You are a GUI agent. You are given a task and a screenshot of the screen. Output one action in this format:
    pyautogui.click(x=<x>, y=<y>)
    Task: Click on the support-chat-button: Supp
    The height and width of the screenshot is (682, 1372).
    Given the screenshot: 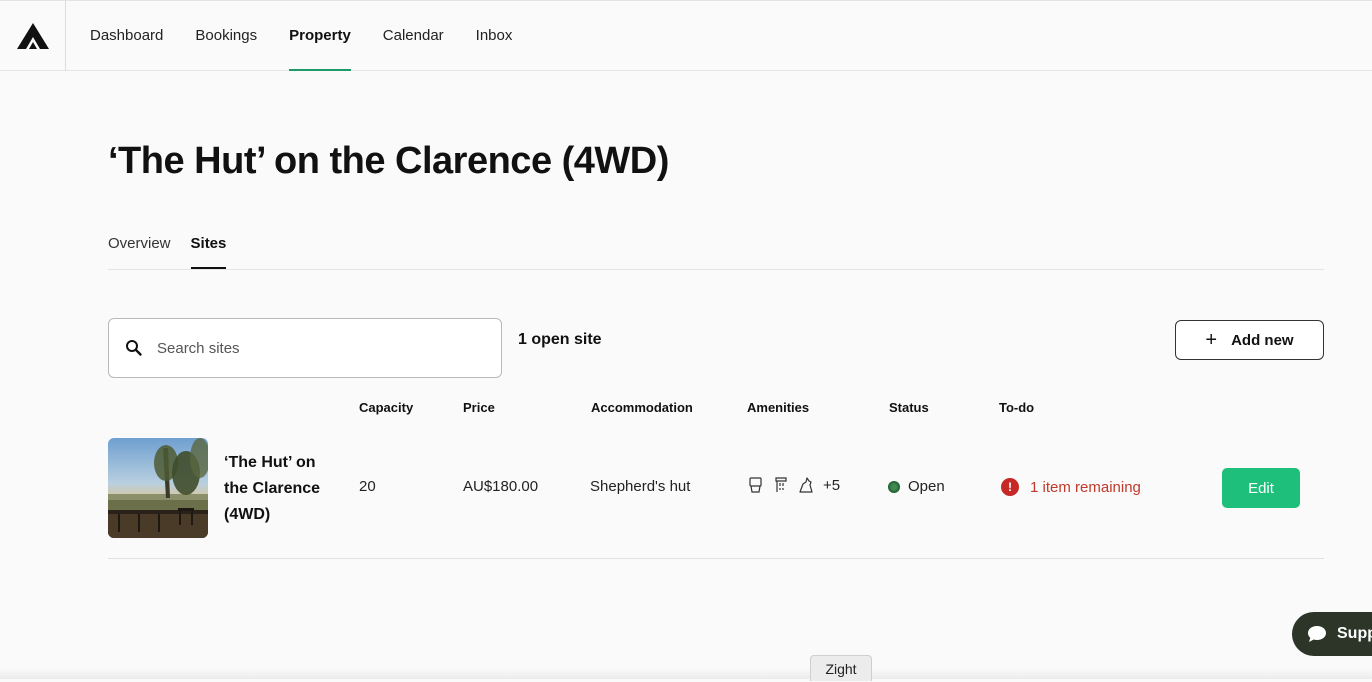 What is the action you would take?
    pyautogui.click(x=1332, y=634)
    